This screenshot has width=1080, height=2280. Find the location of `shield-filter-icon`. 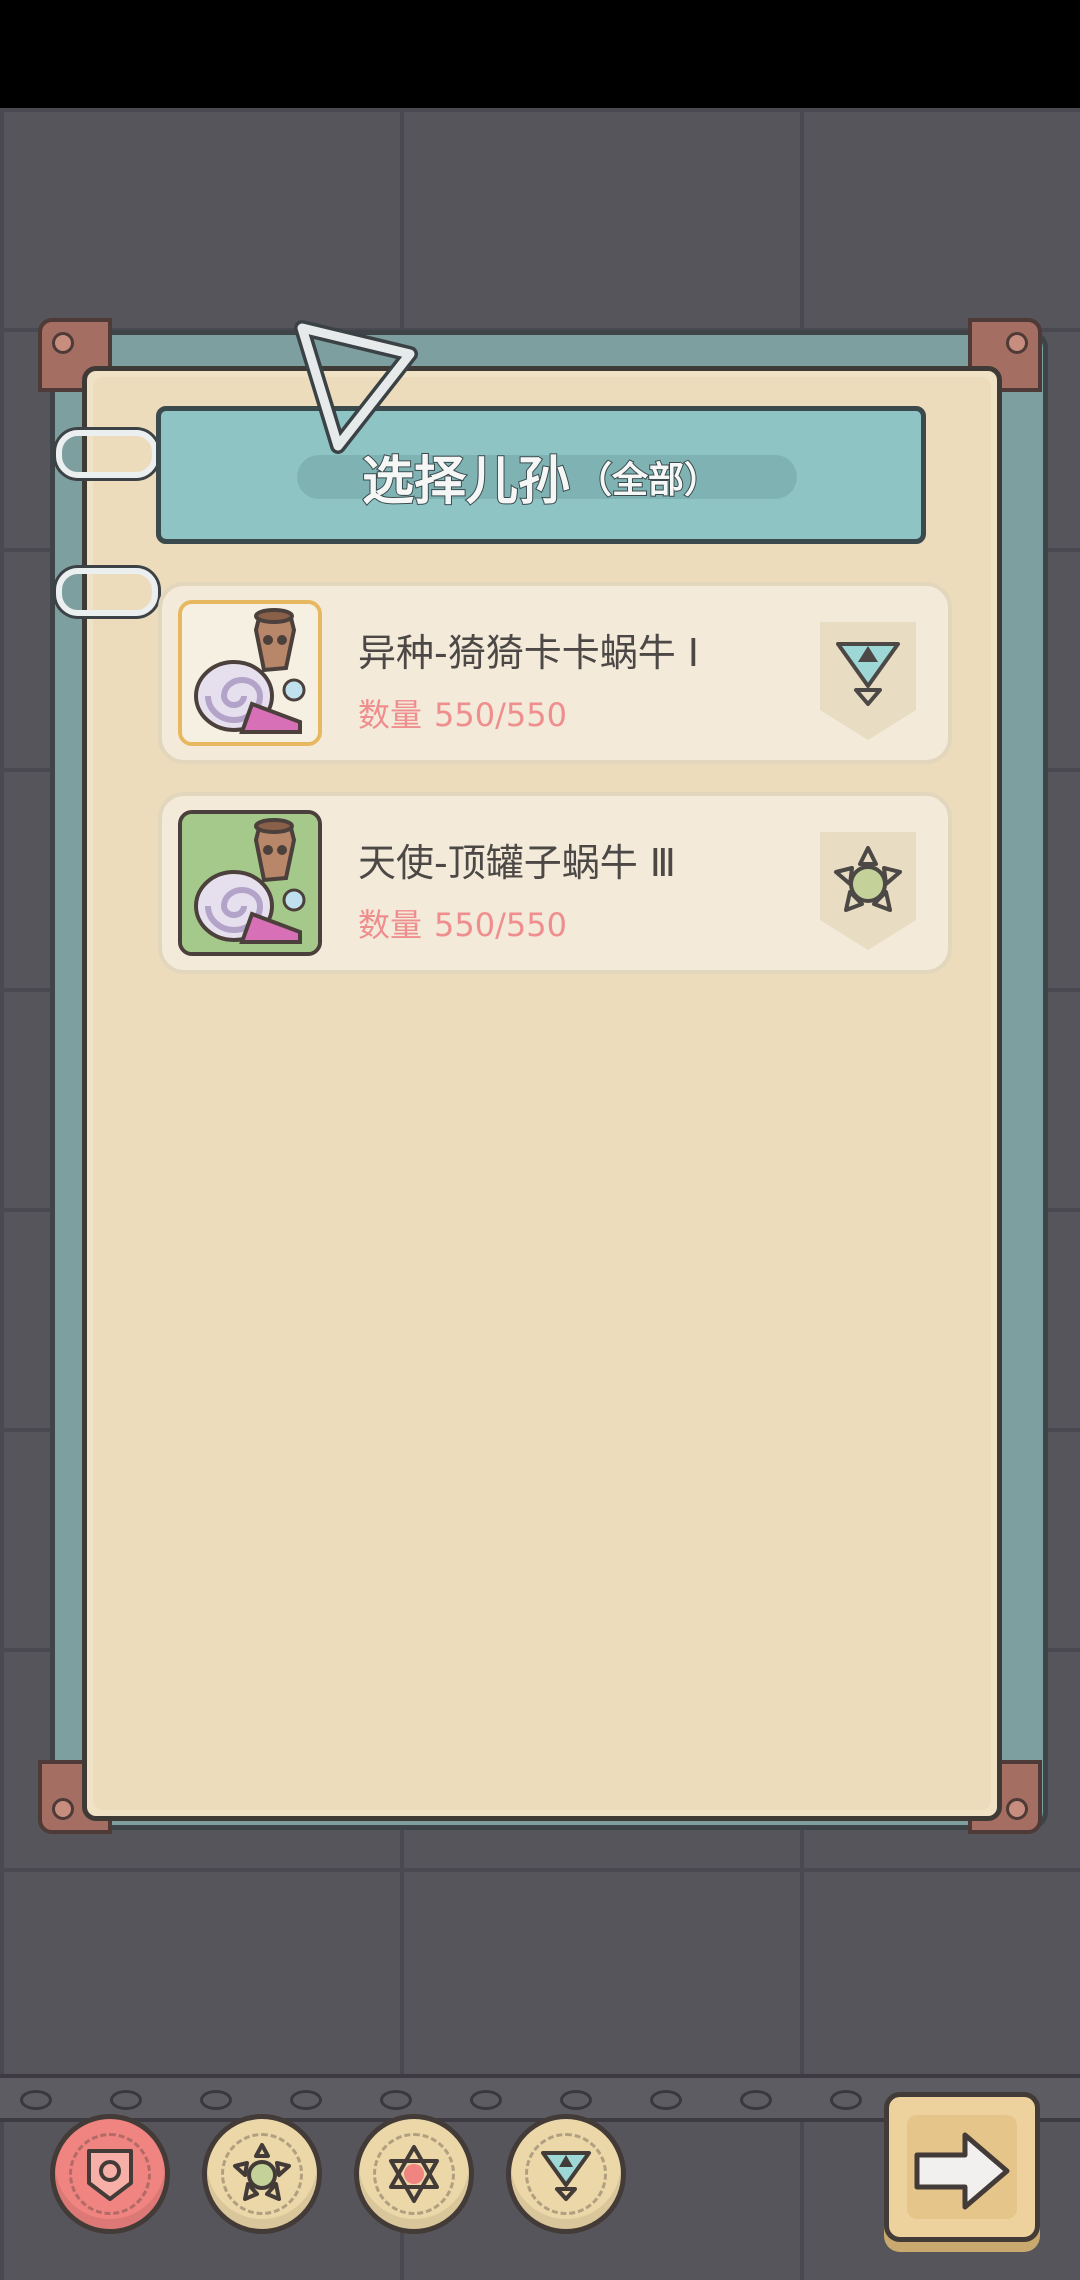

shield-filter-icon is located at coordinates (110, 2175).